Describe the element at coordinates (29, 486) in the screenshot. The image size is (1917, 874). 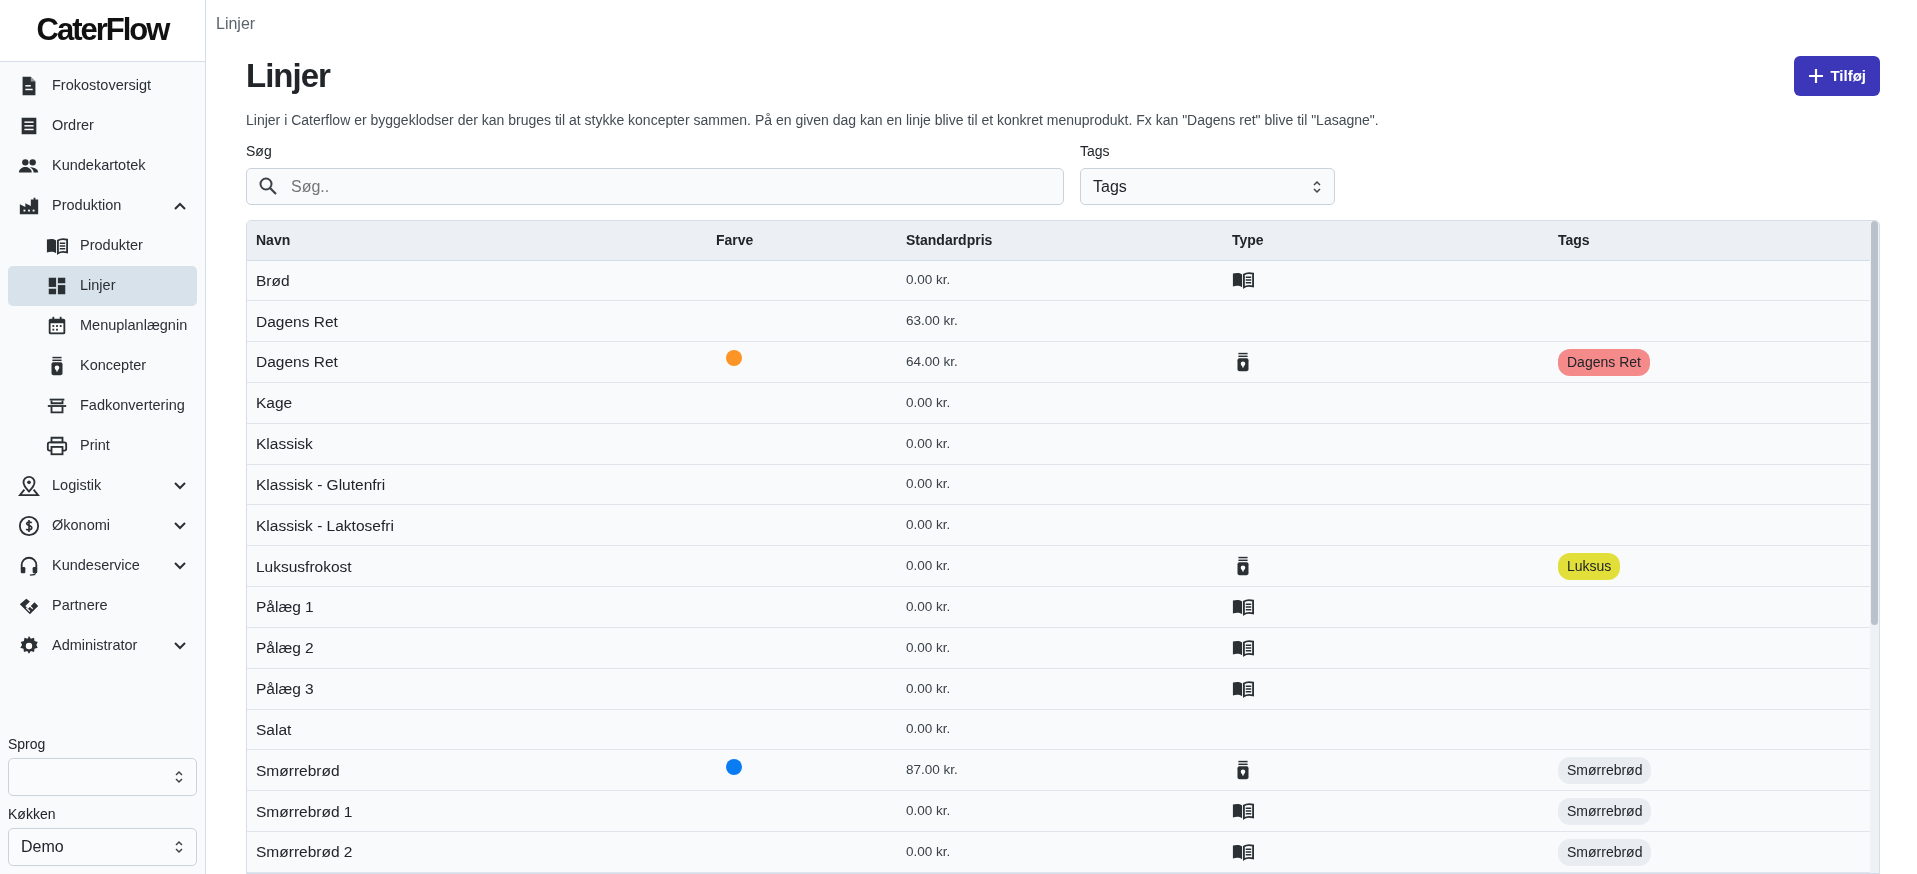
I see `map-pin-icon` at that location.